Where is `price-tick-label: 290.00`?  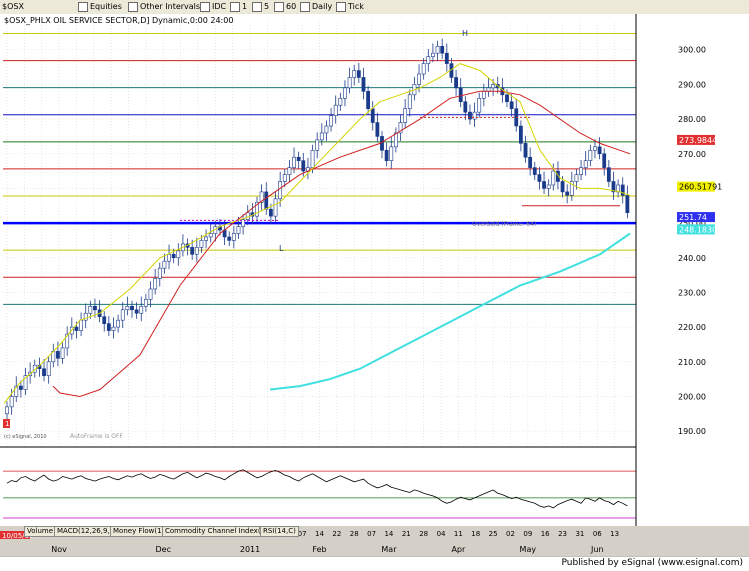 price-tick-label: 290.00 is located at coordinates (692, 84).